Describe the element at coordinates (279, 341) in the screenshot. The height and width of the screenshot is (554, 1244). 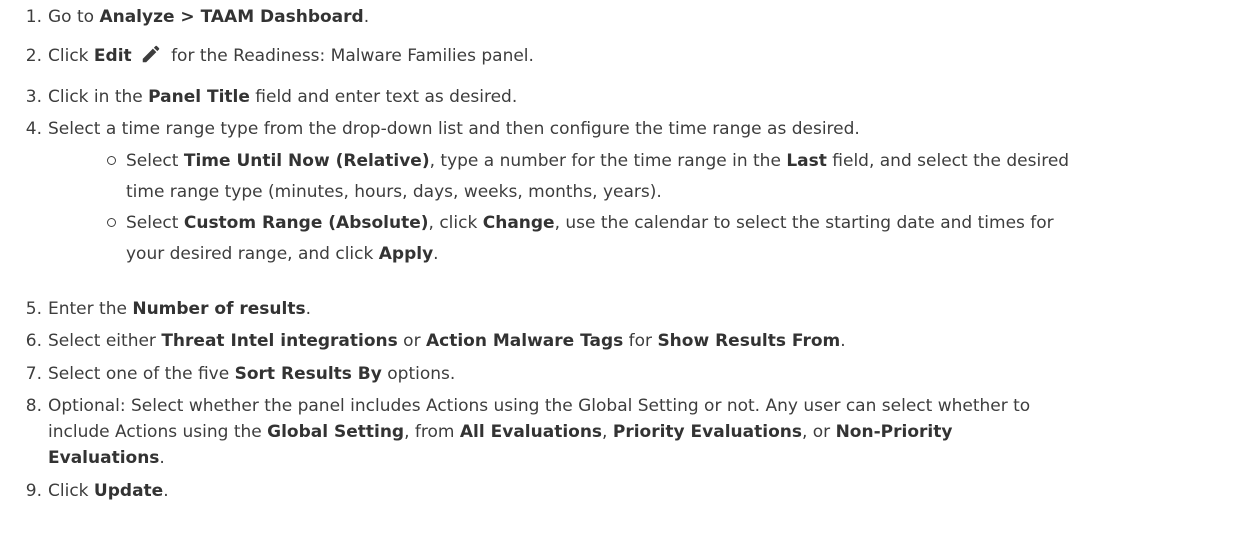
I see `bold-term: Threat Intel integrations` at that location.